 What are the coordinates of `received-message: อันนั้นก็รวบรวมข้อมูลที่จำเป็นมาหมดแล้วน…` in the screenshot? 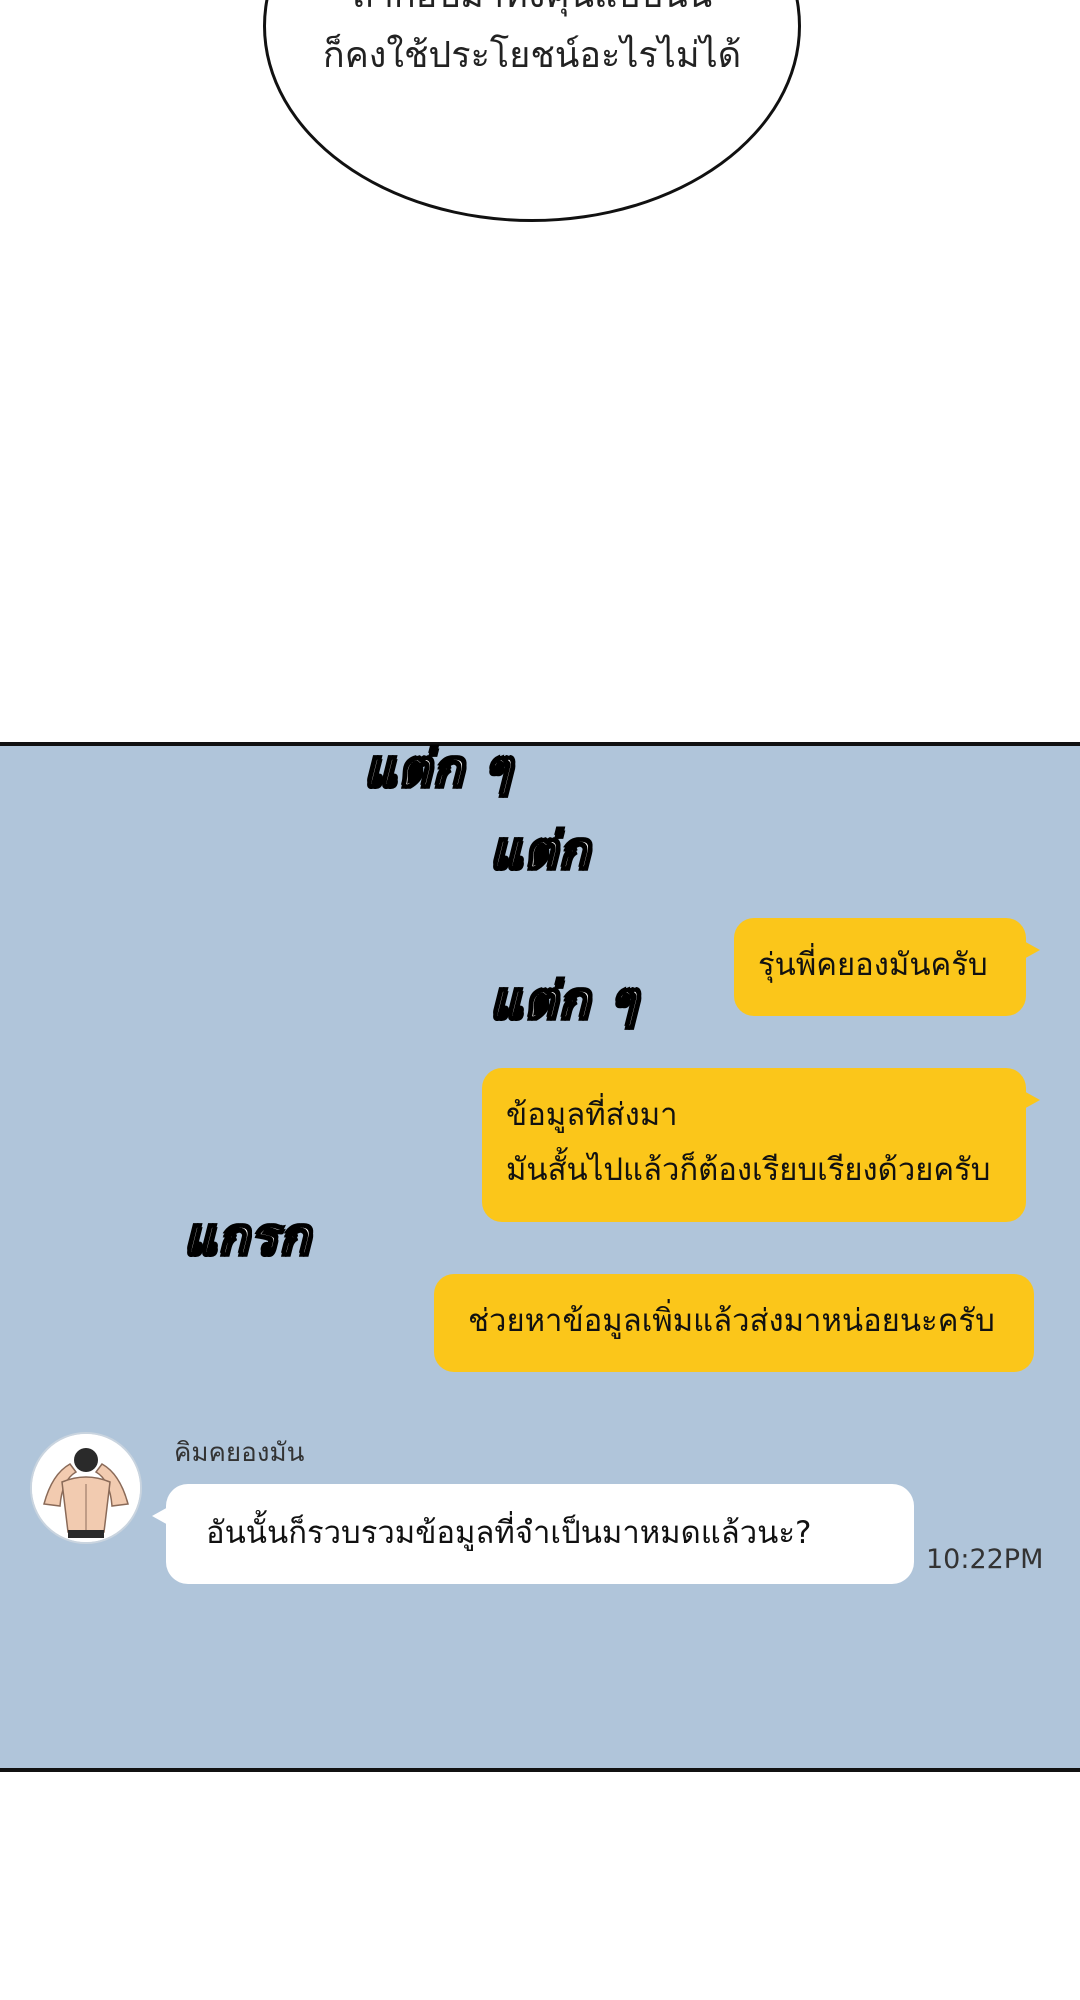 It's located at (533, 1534).